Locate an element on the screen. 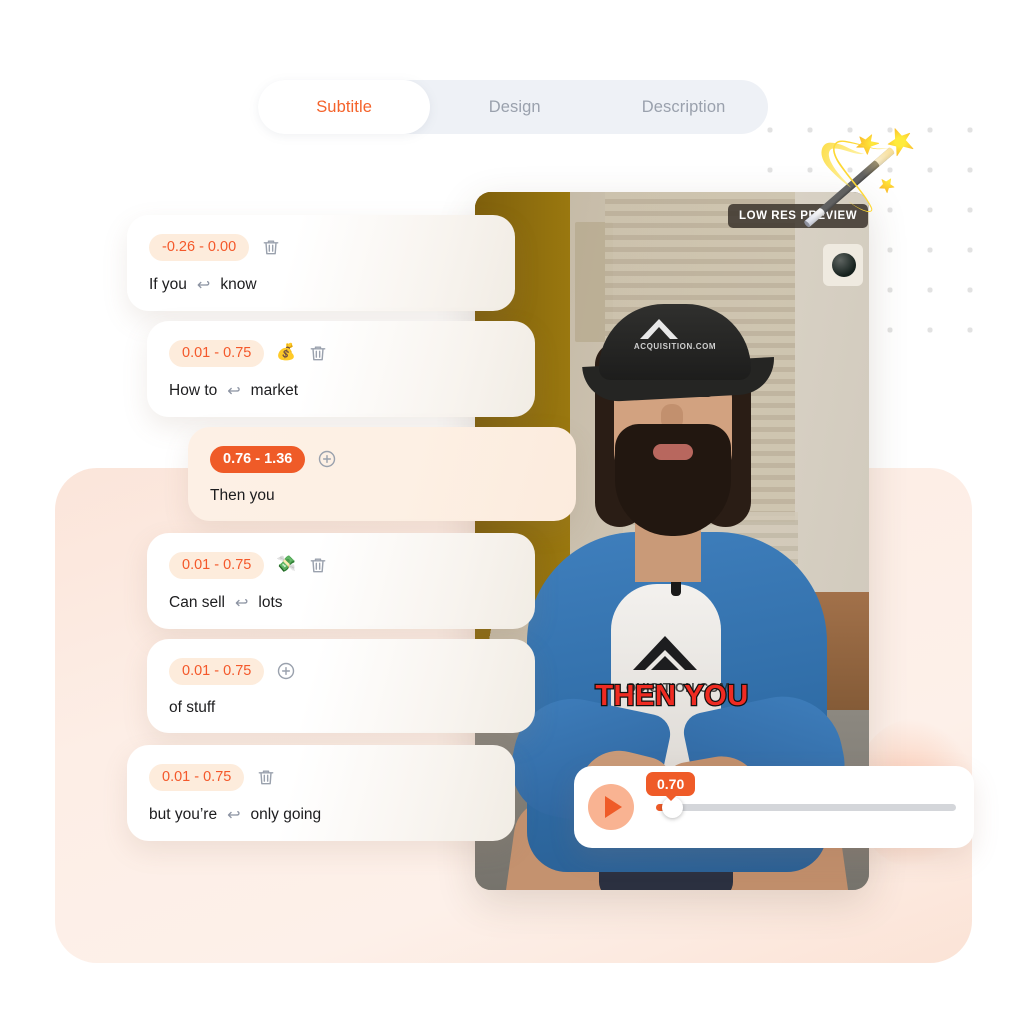 The height and width of the screenshot is (1024, 1024). subtitle-card: 0.01 - 0.75 💸 Can sell ↩ lots is located at coordinates (341, 581).